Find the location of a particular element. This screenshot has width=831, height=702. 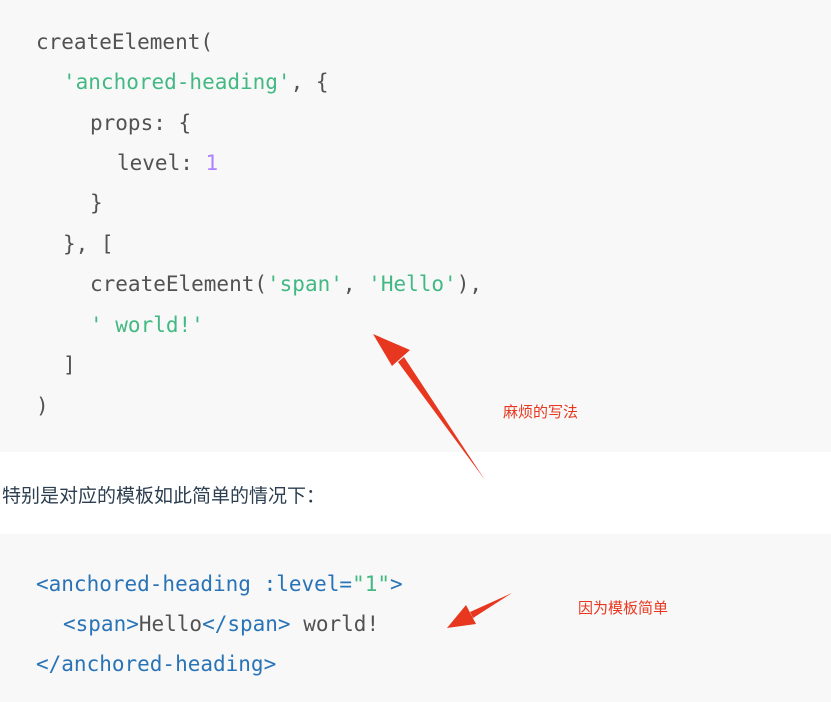

code-line: }, [ is located at coordinates (88, 244).